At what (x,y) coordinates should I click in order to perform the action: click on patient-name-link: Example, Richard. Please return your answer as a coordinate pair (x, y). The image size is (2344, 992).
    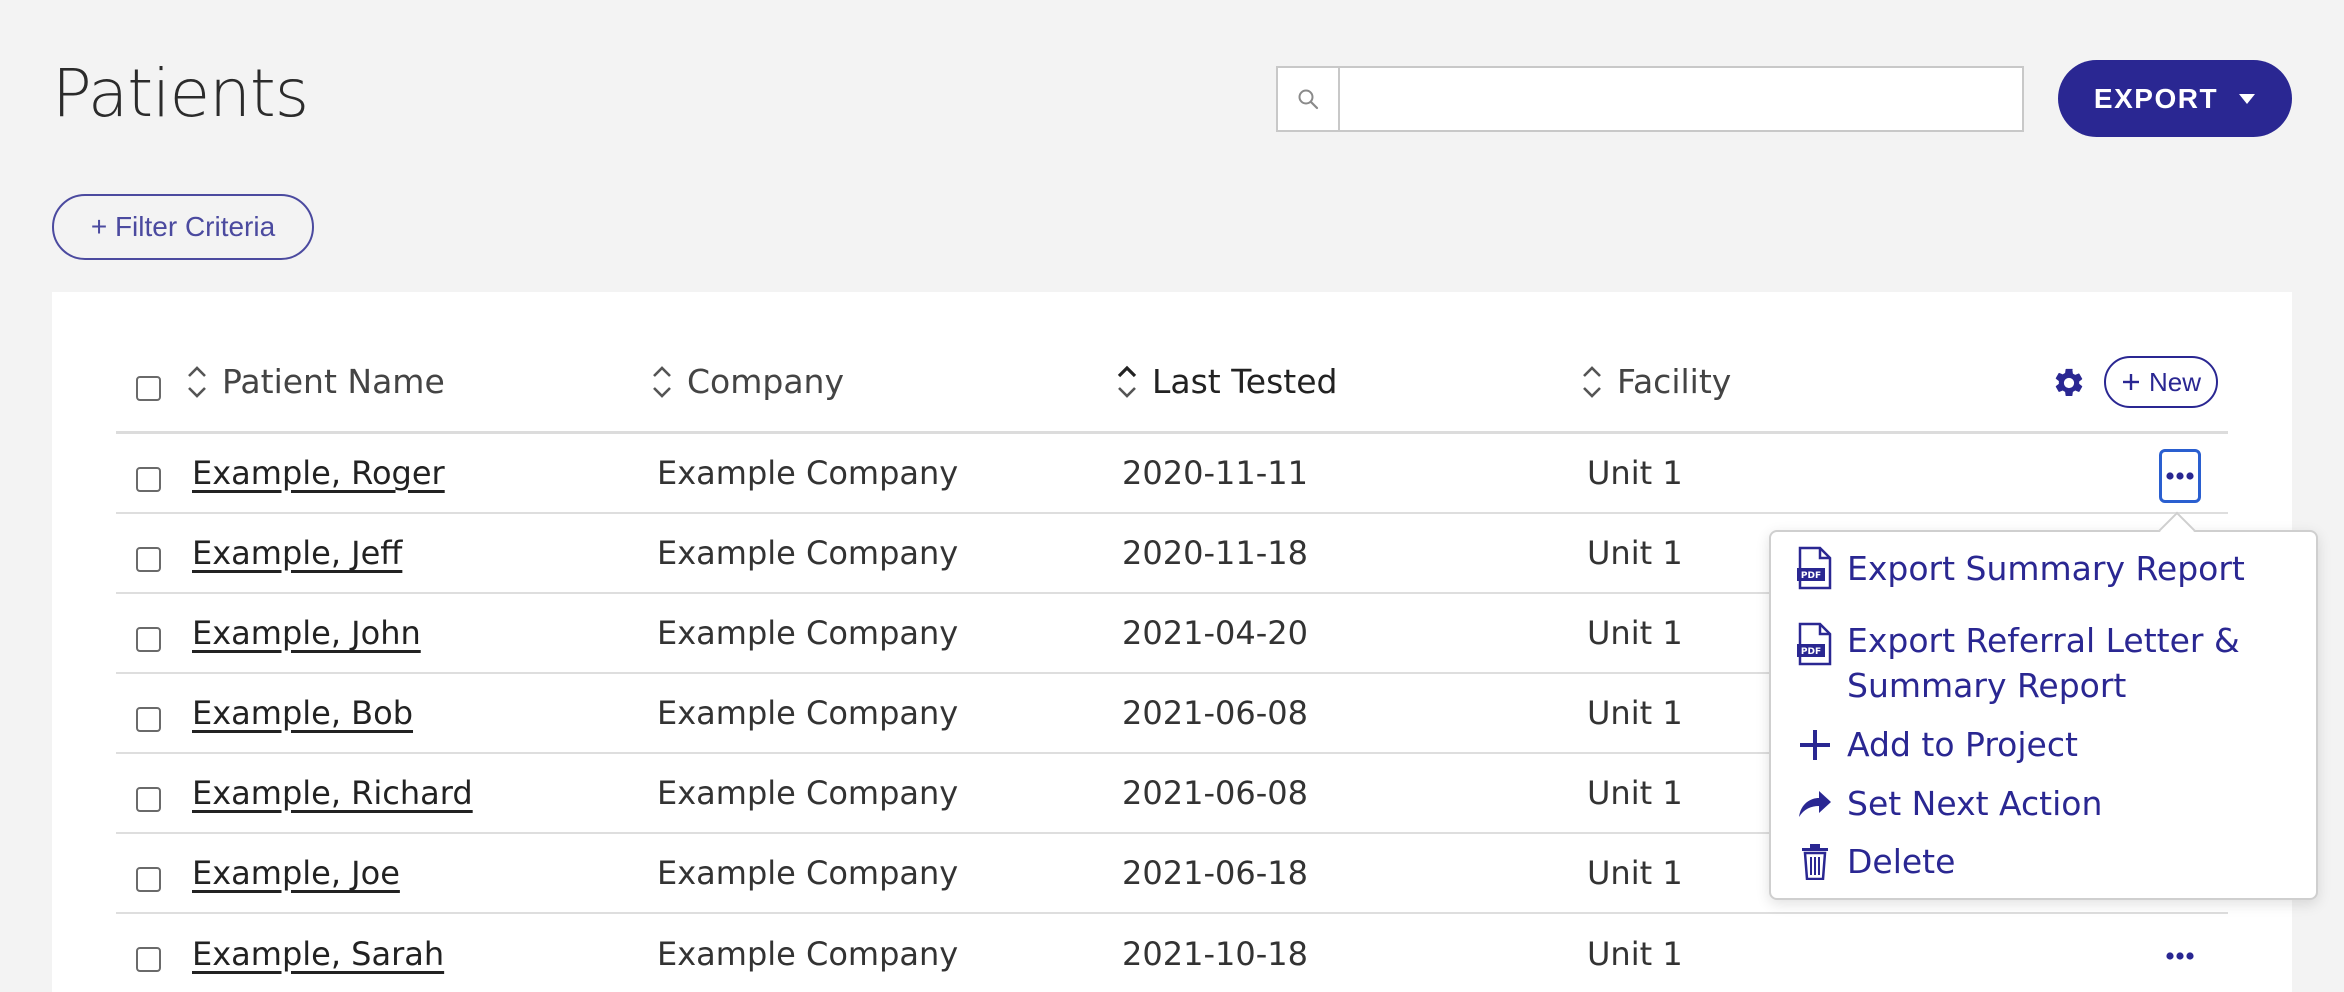
    Looking at the image, I should click on (332, 793).